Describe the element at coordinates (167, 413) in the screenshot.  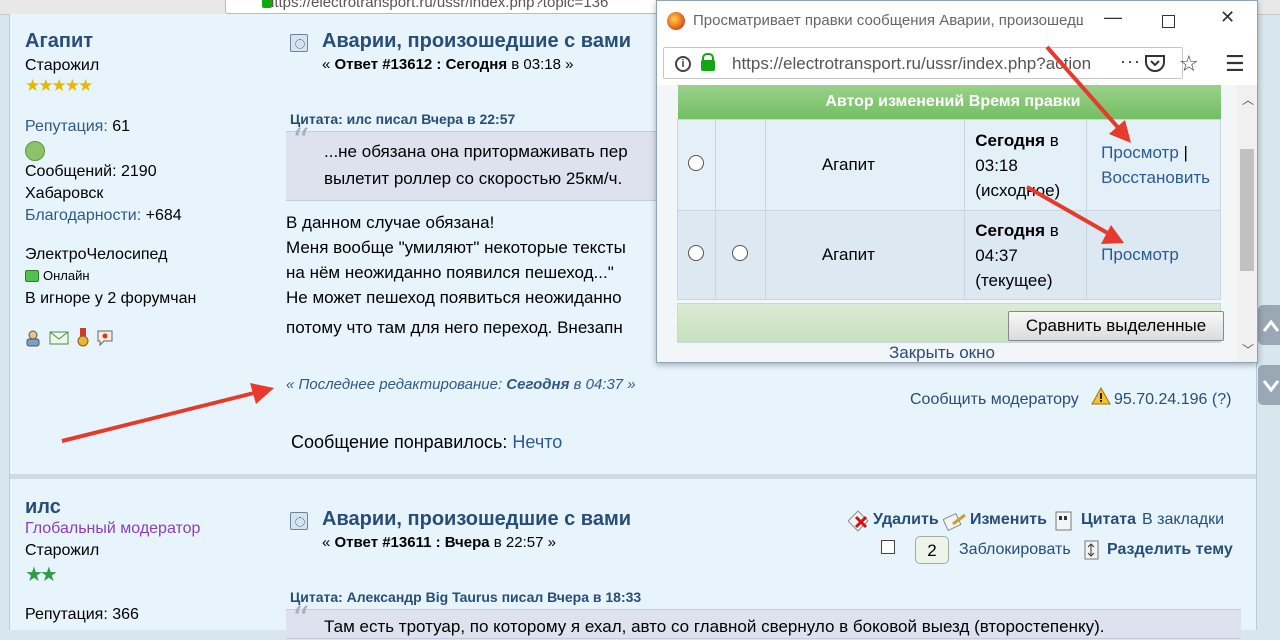
I see `arrow-to-last-edit` at that location.